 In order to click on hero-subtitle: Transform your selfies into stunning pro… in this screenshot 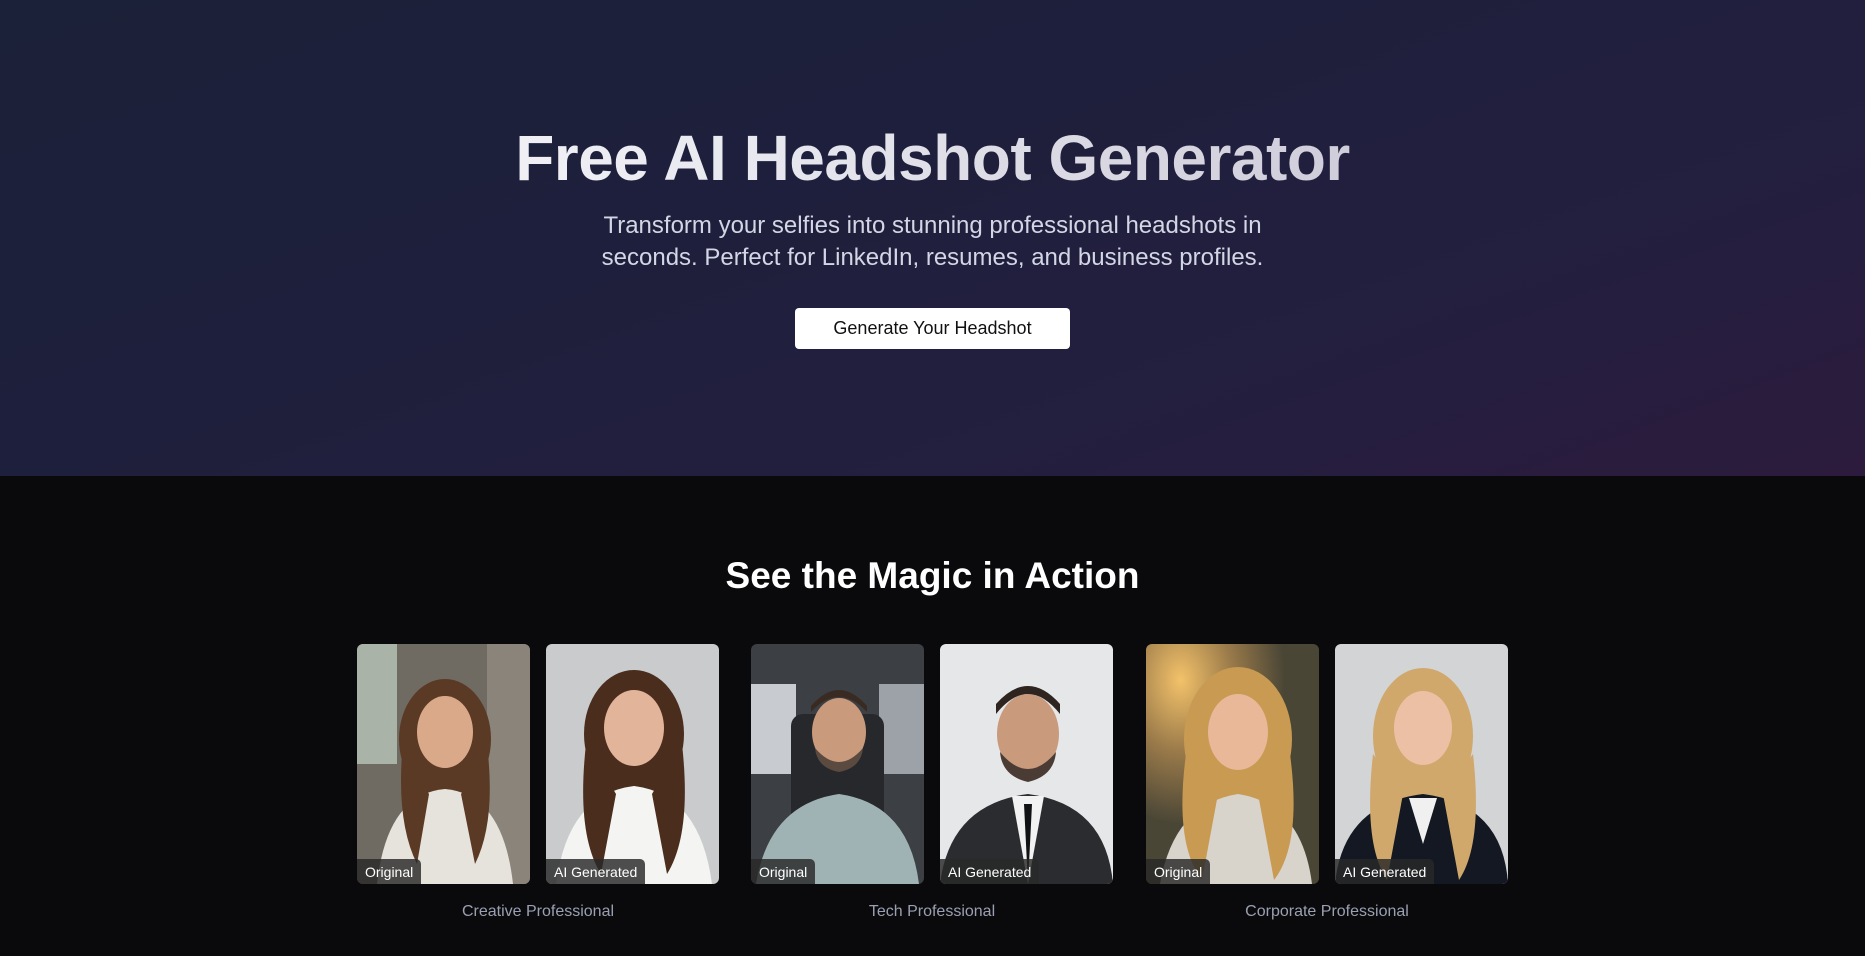, I will do `click(932, 242)`.